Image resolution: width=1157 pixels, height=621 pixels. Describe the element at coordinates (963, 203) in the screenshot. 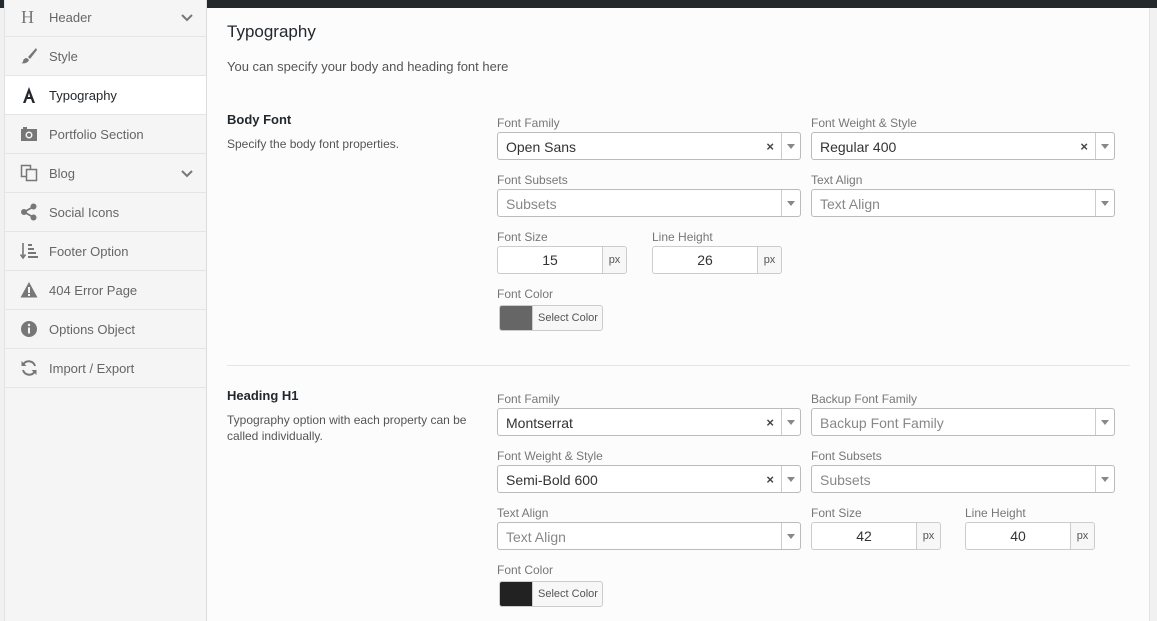

I see `body-text-align-select: Text Align` at that location.